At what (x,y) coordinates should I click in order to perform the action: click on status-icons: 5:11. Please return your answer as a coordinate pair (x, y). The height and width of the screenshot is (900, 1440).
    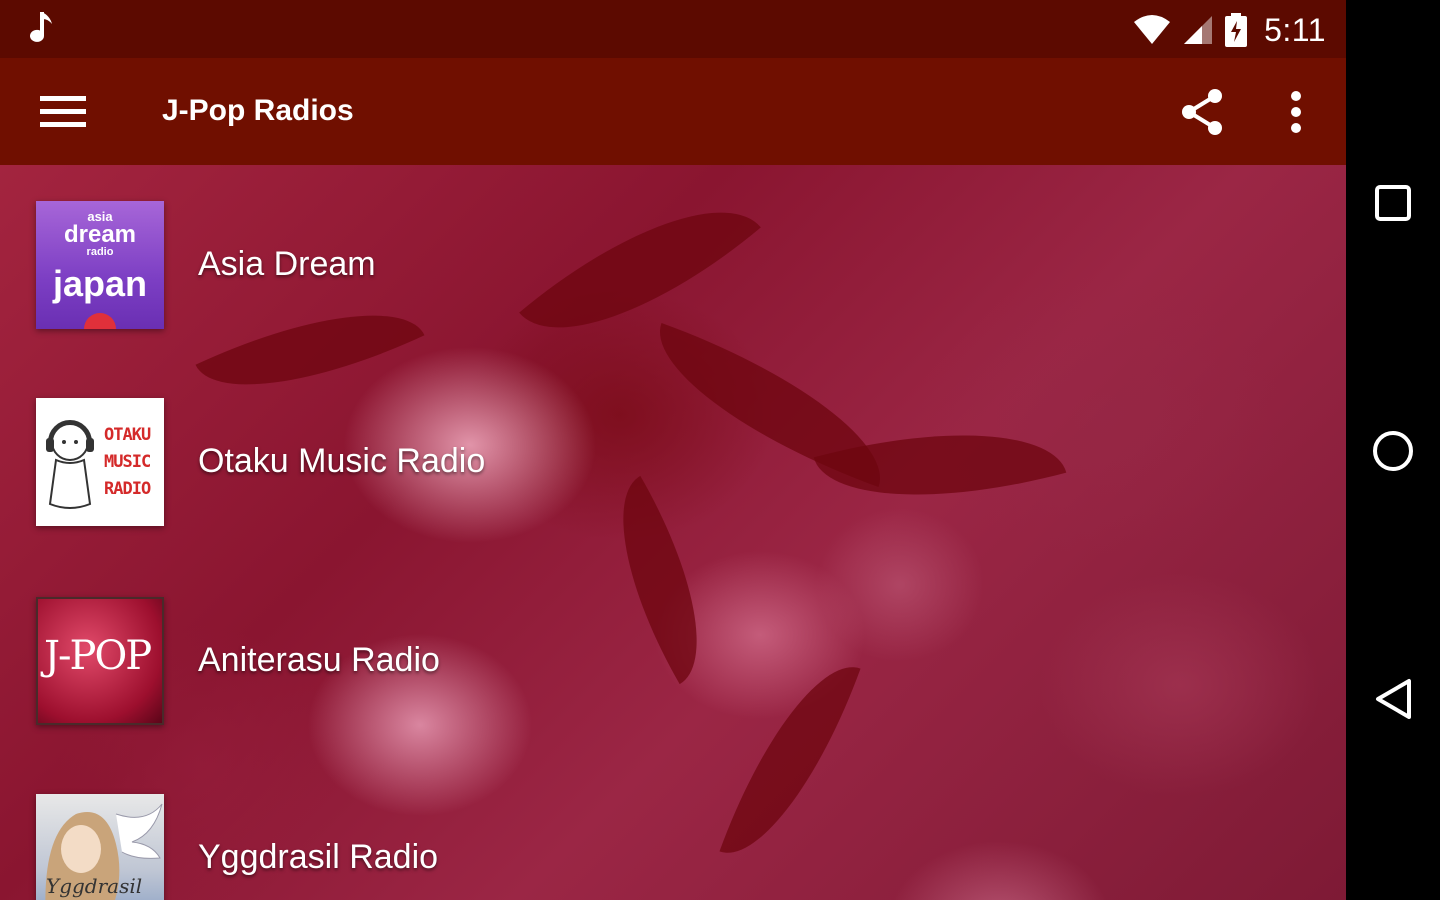
    Looking at the image, I should click on (1229, 30).